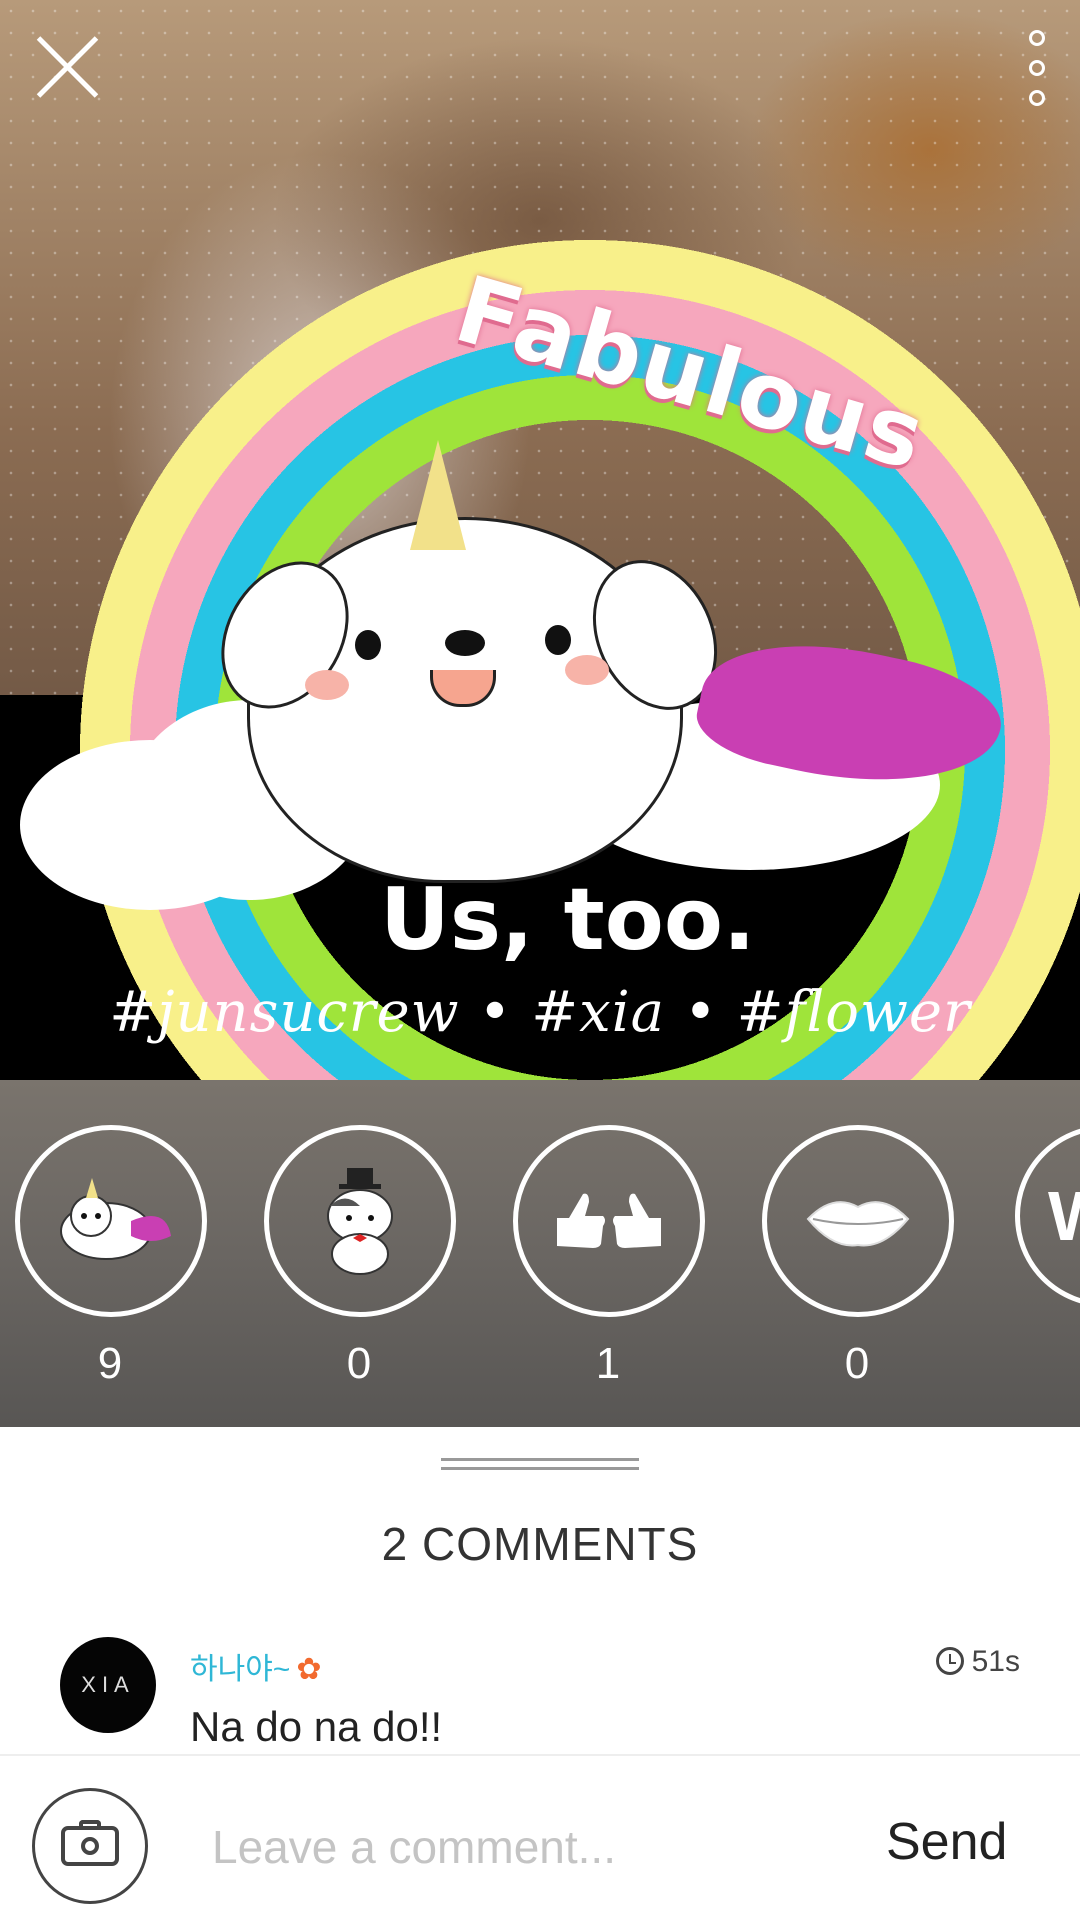  What do you see at coordinates (609, 1221) in the screenshot?
I see `double-thumbs-up-icon` at bounding box center [609, 1221].